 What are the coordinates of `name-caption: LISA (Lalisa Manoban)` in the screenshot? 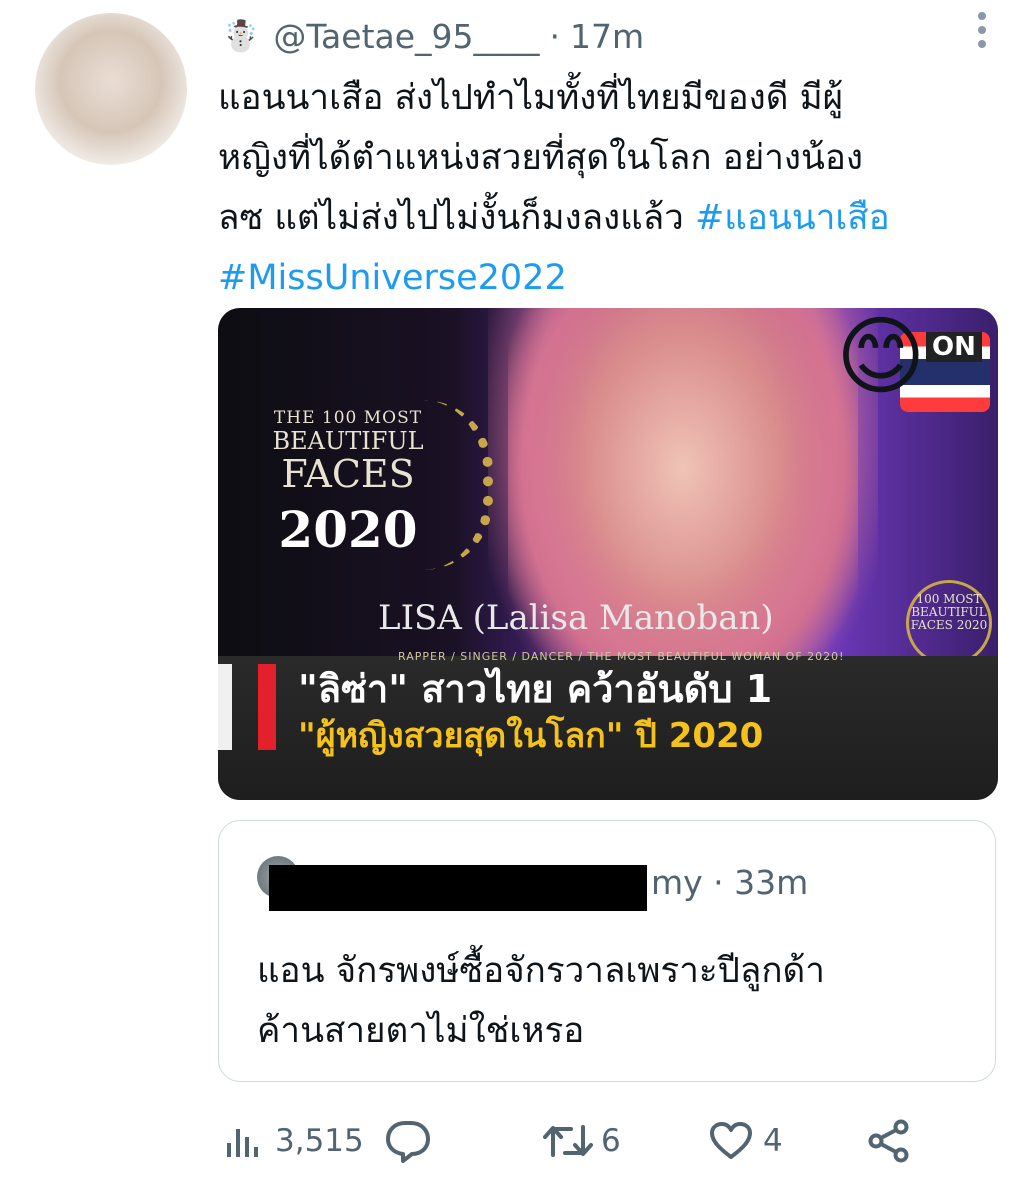 It's located at (576, 618).